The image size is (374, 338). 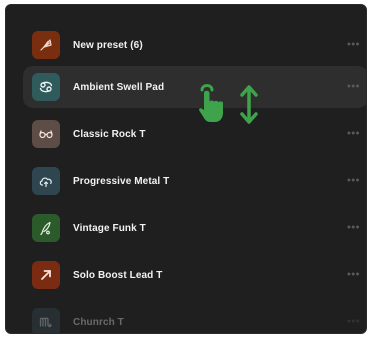 What do you see at coordinates (46, 181) in the screenshot?
I see `cloud-upload-icon` at bounding box center [46, 181].